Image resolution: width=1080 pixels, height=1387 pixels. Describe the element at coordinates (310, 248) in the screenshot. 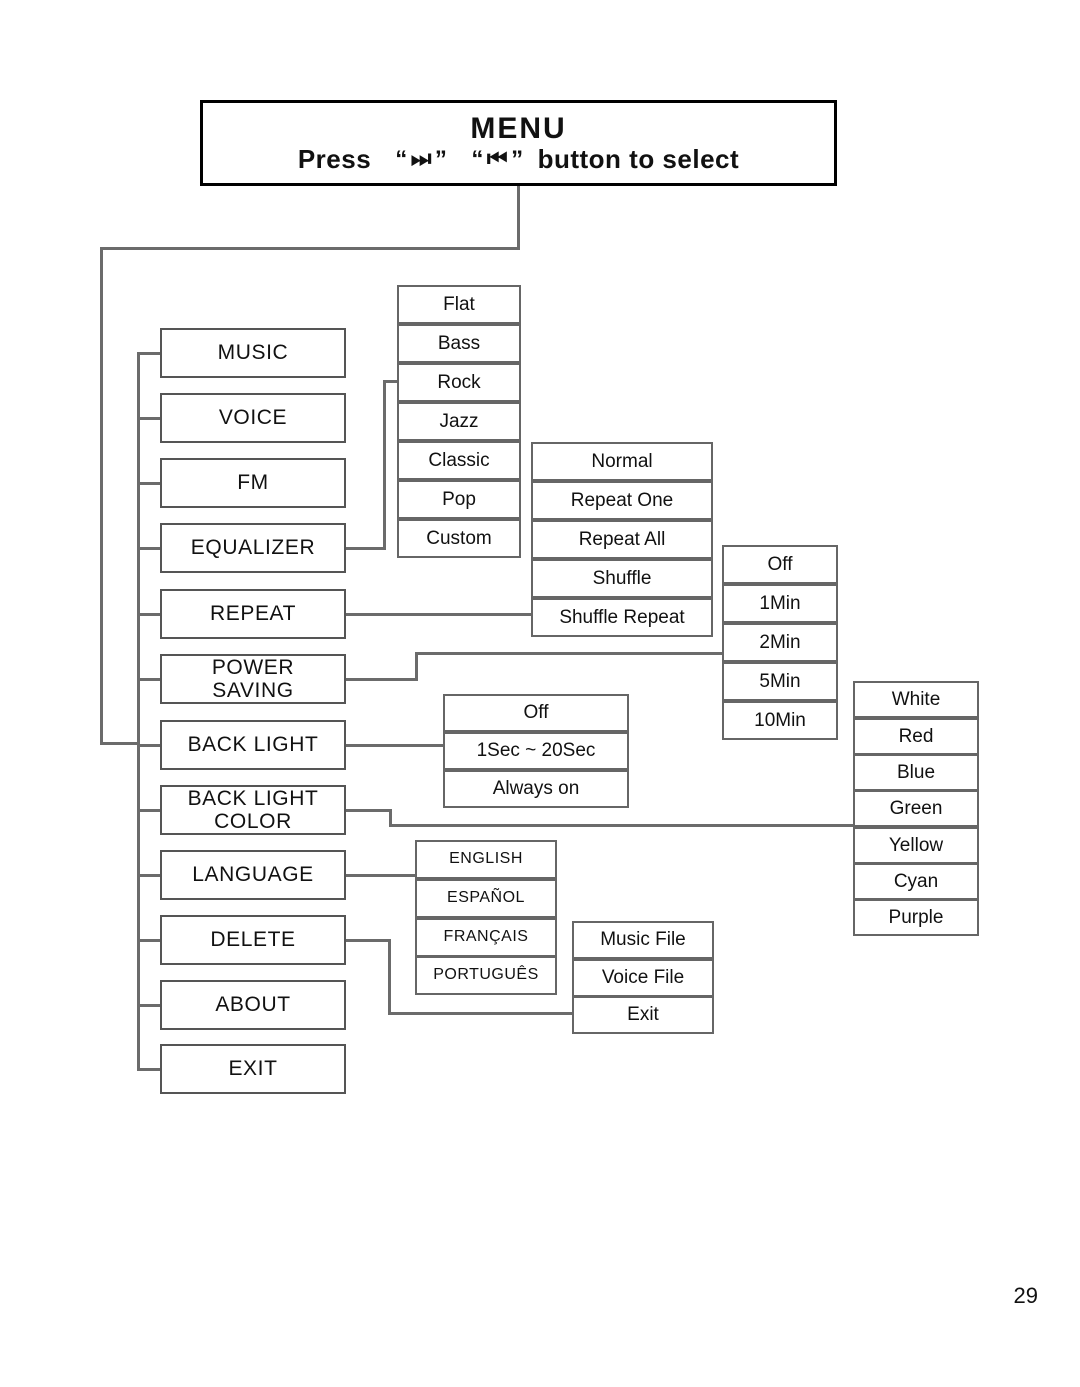

I see `connector-header-across` at that location.